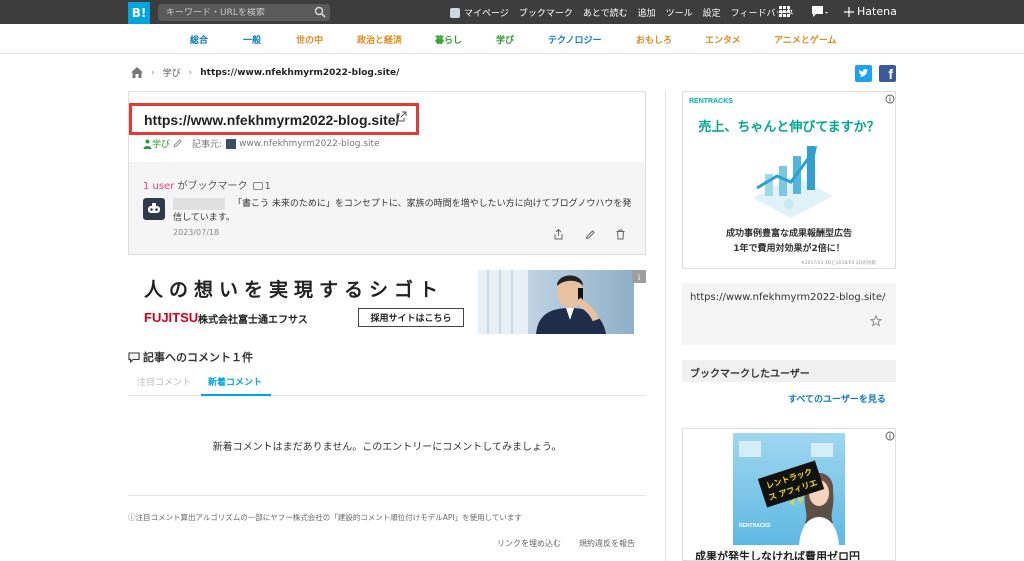 This screenshot has width=1024, height=561. I want to click on user-avatar-icon, so click(154, 208).